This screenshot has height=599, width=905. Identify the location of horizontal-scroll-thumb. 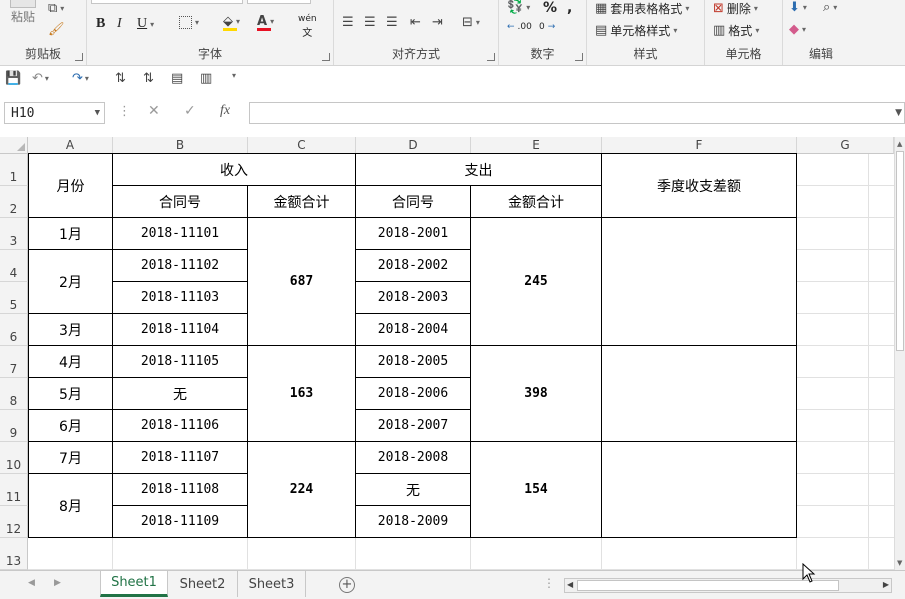
(708, 585).